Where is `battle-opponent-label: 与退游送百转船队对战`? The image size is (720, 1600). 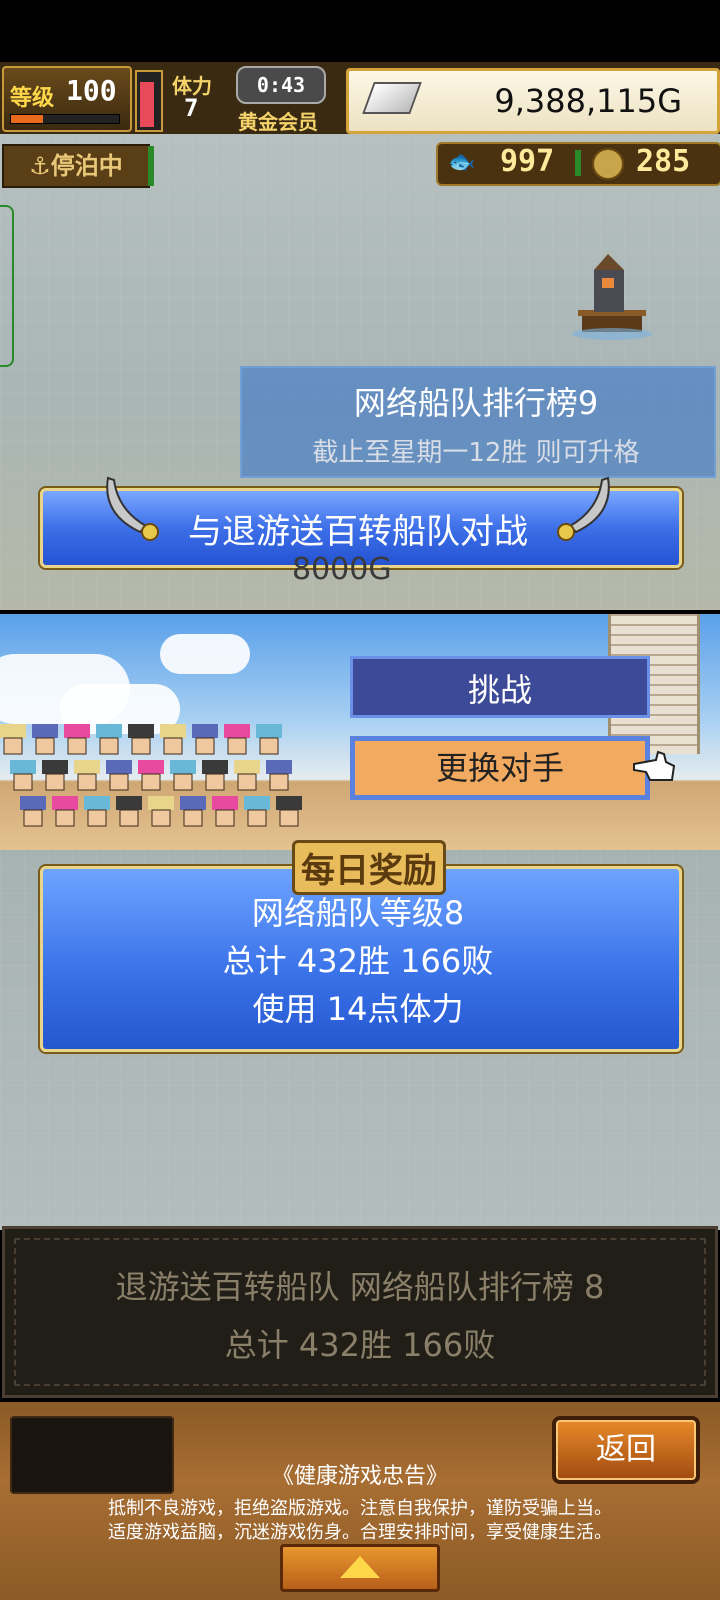
battle-opponent-label: 与退游送百转船队对战 is located at coordinates (358, 532).